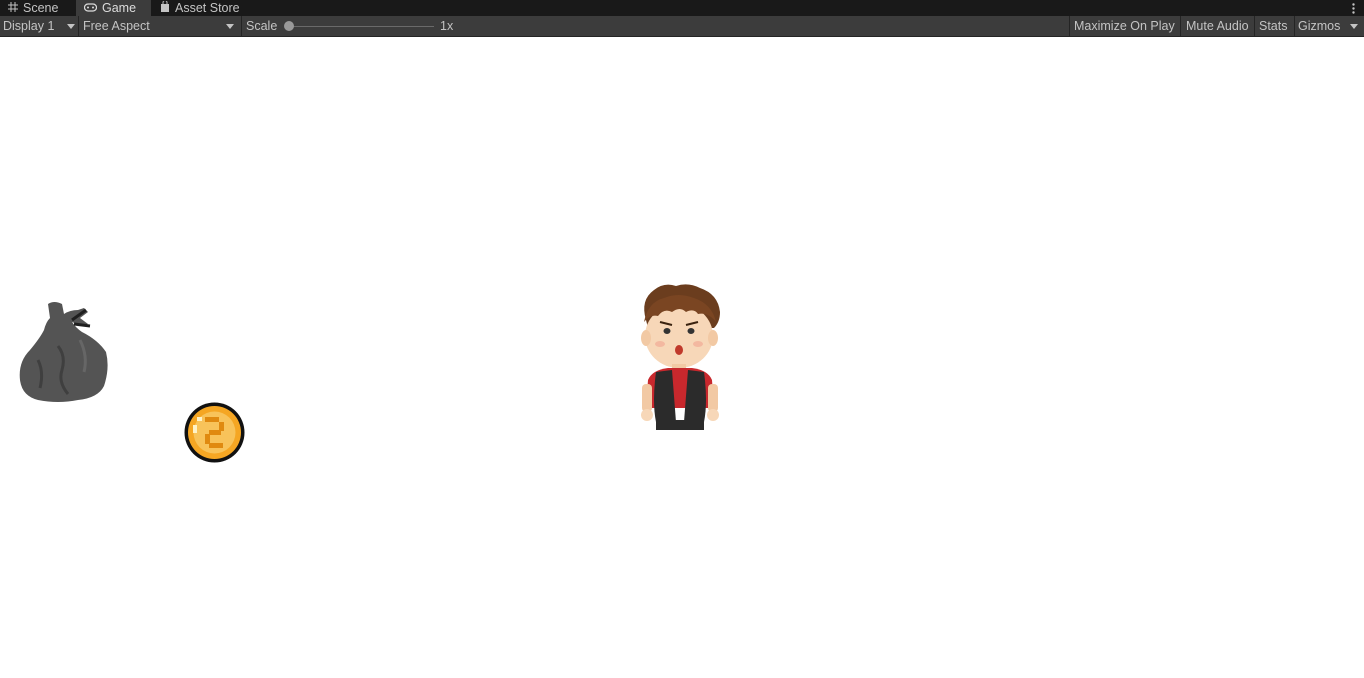 Image resolution: width=1364 pixels, height=678 pixels. Describe the element at coordinates (447, 26) in the screenshot. I see `scale-value: 1x` at that location.